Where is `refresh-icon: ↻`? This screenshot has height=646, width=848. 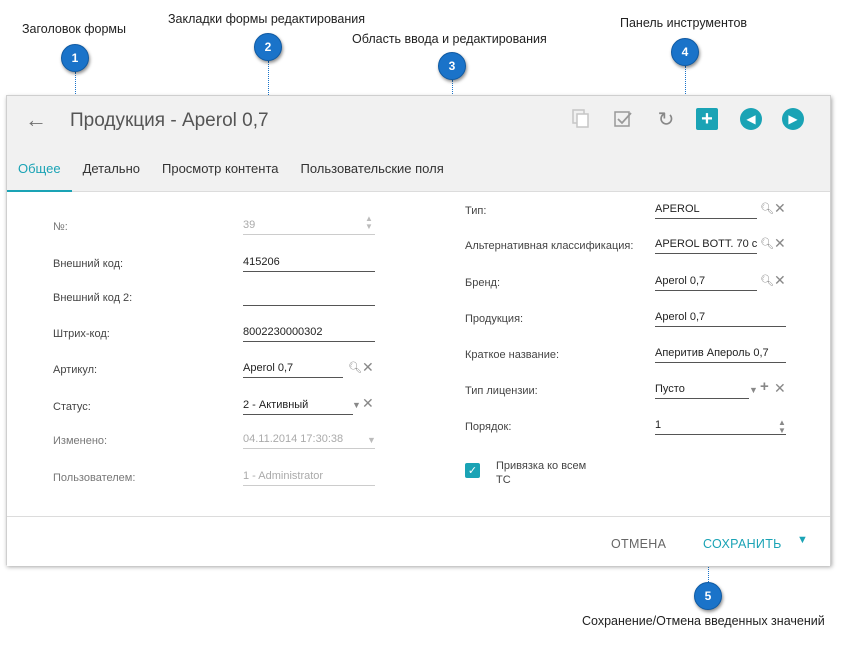 refresh-icon: ↻ is located at coordinates (666, 119).